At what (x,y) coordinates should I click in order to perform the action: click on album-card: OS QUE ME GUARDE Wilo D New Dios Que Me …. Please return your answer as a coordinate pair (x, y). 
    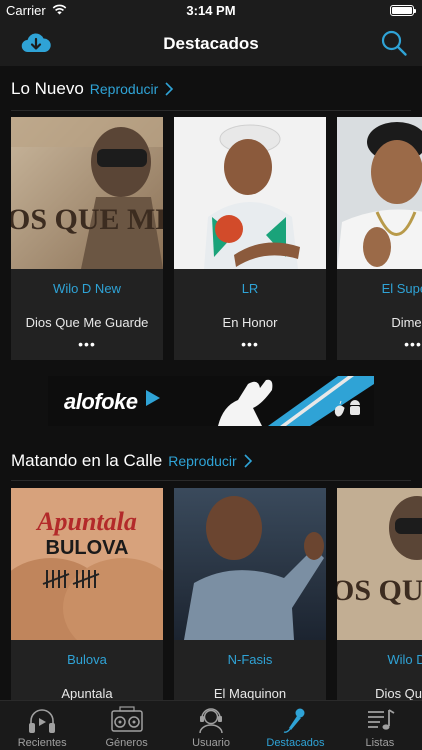
    Looking at the image, I should click on (87, 238).